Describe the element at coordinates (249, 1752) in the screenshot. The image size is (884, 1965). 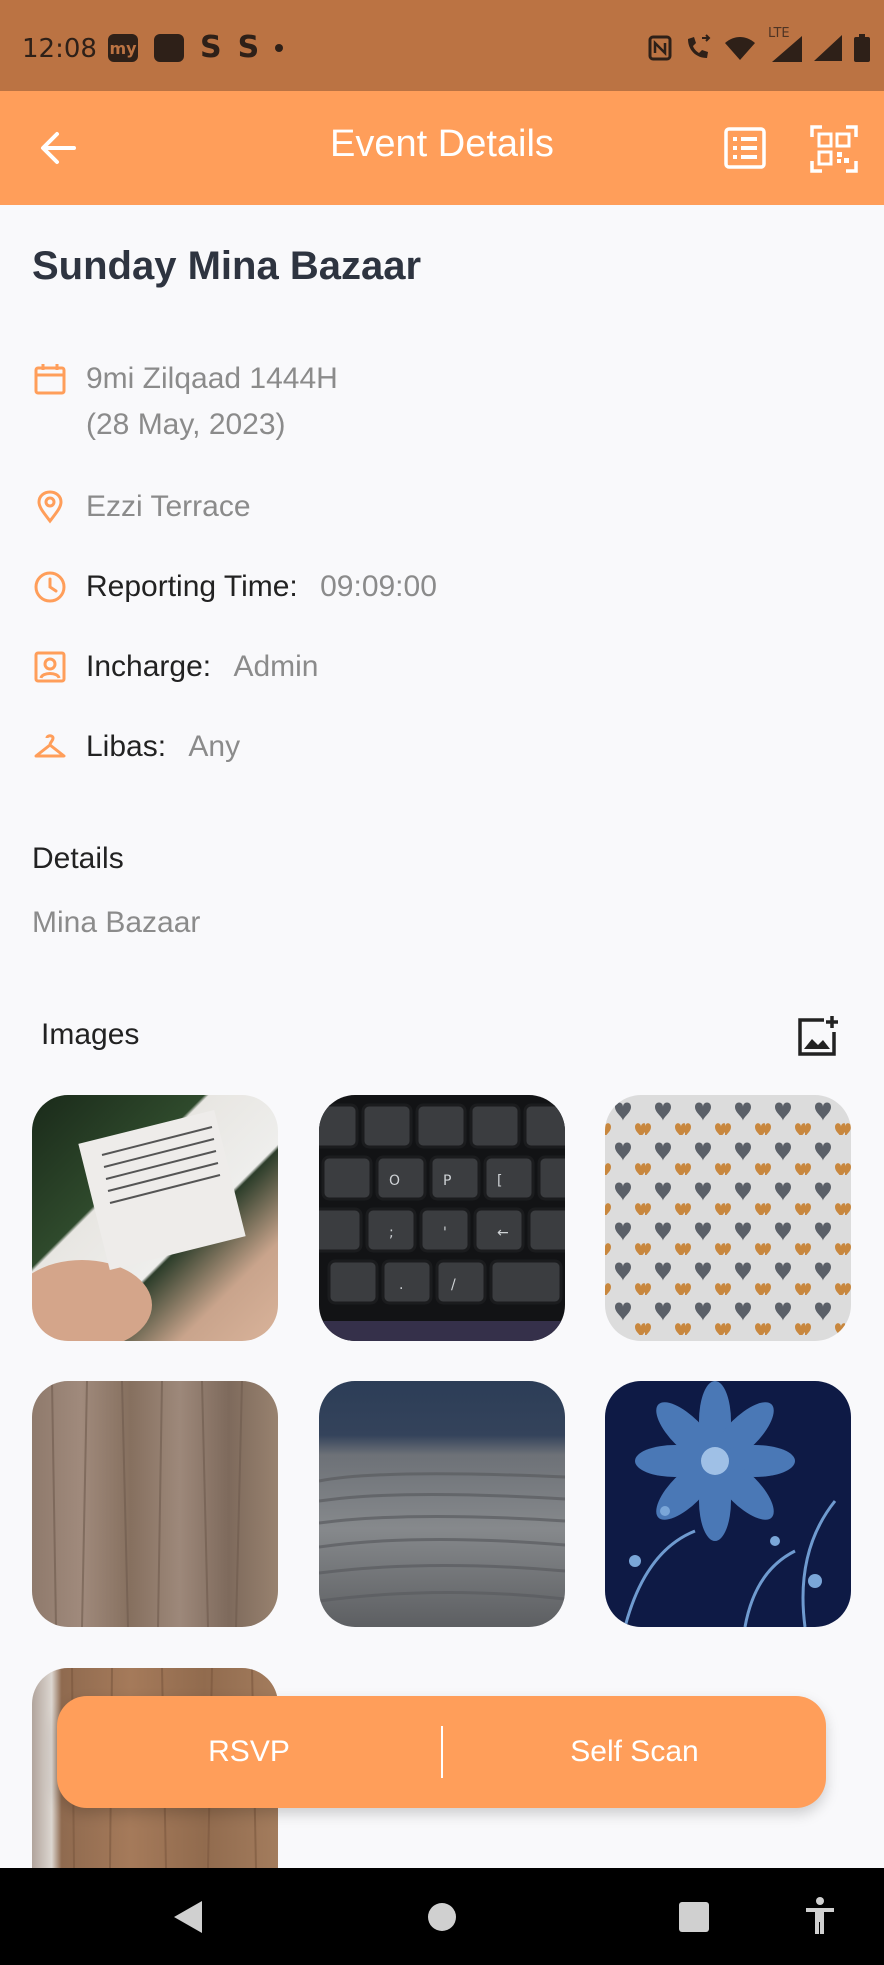
I see `rsvp-button: RSVP` at that location.